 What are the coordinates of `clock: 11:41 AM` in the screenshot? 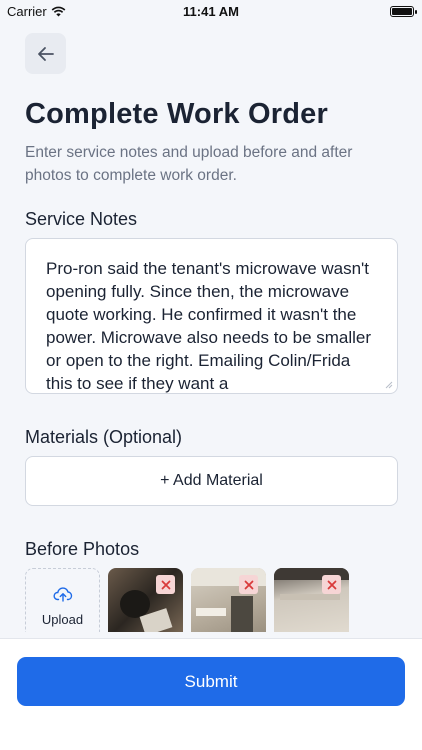 It's located at (211, 11).